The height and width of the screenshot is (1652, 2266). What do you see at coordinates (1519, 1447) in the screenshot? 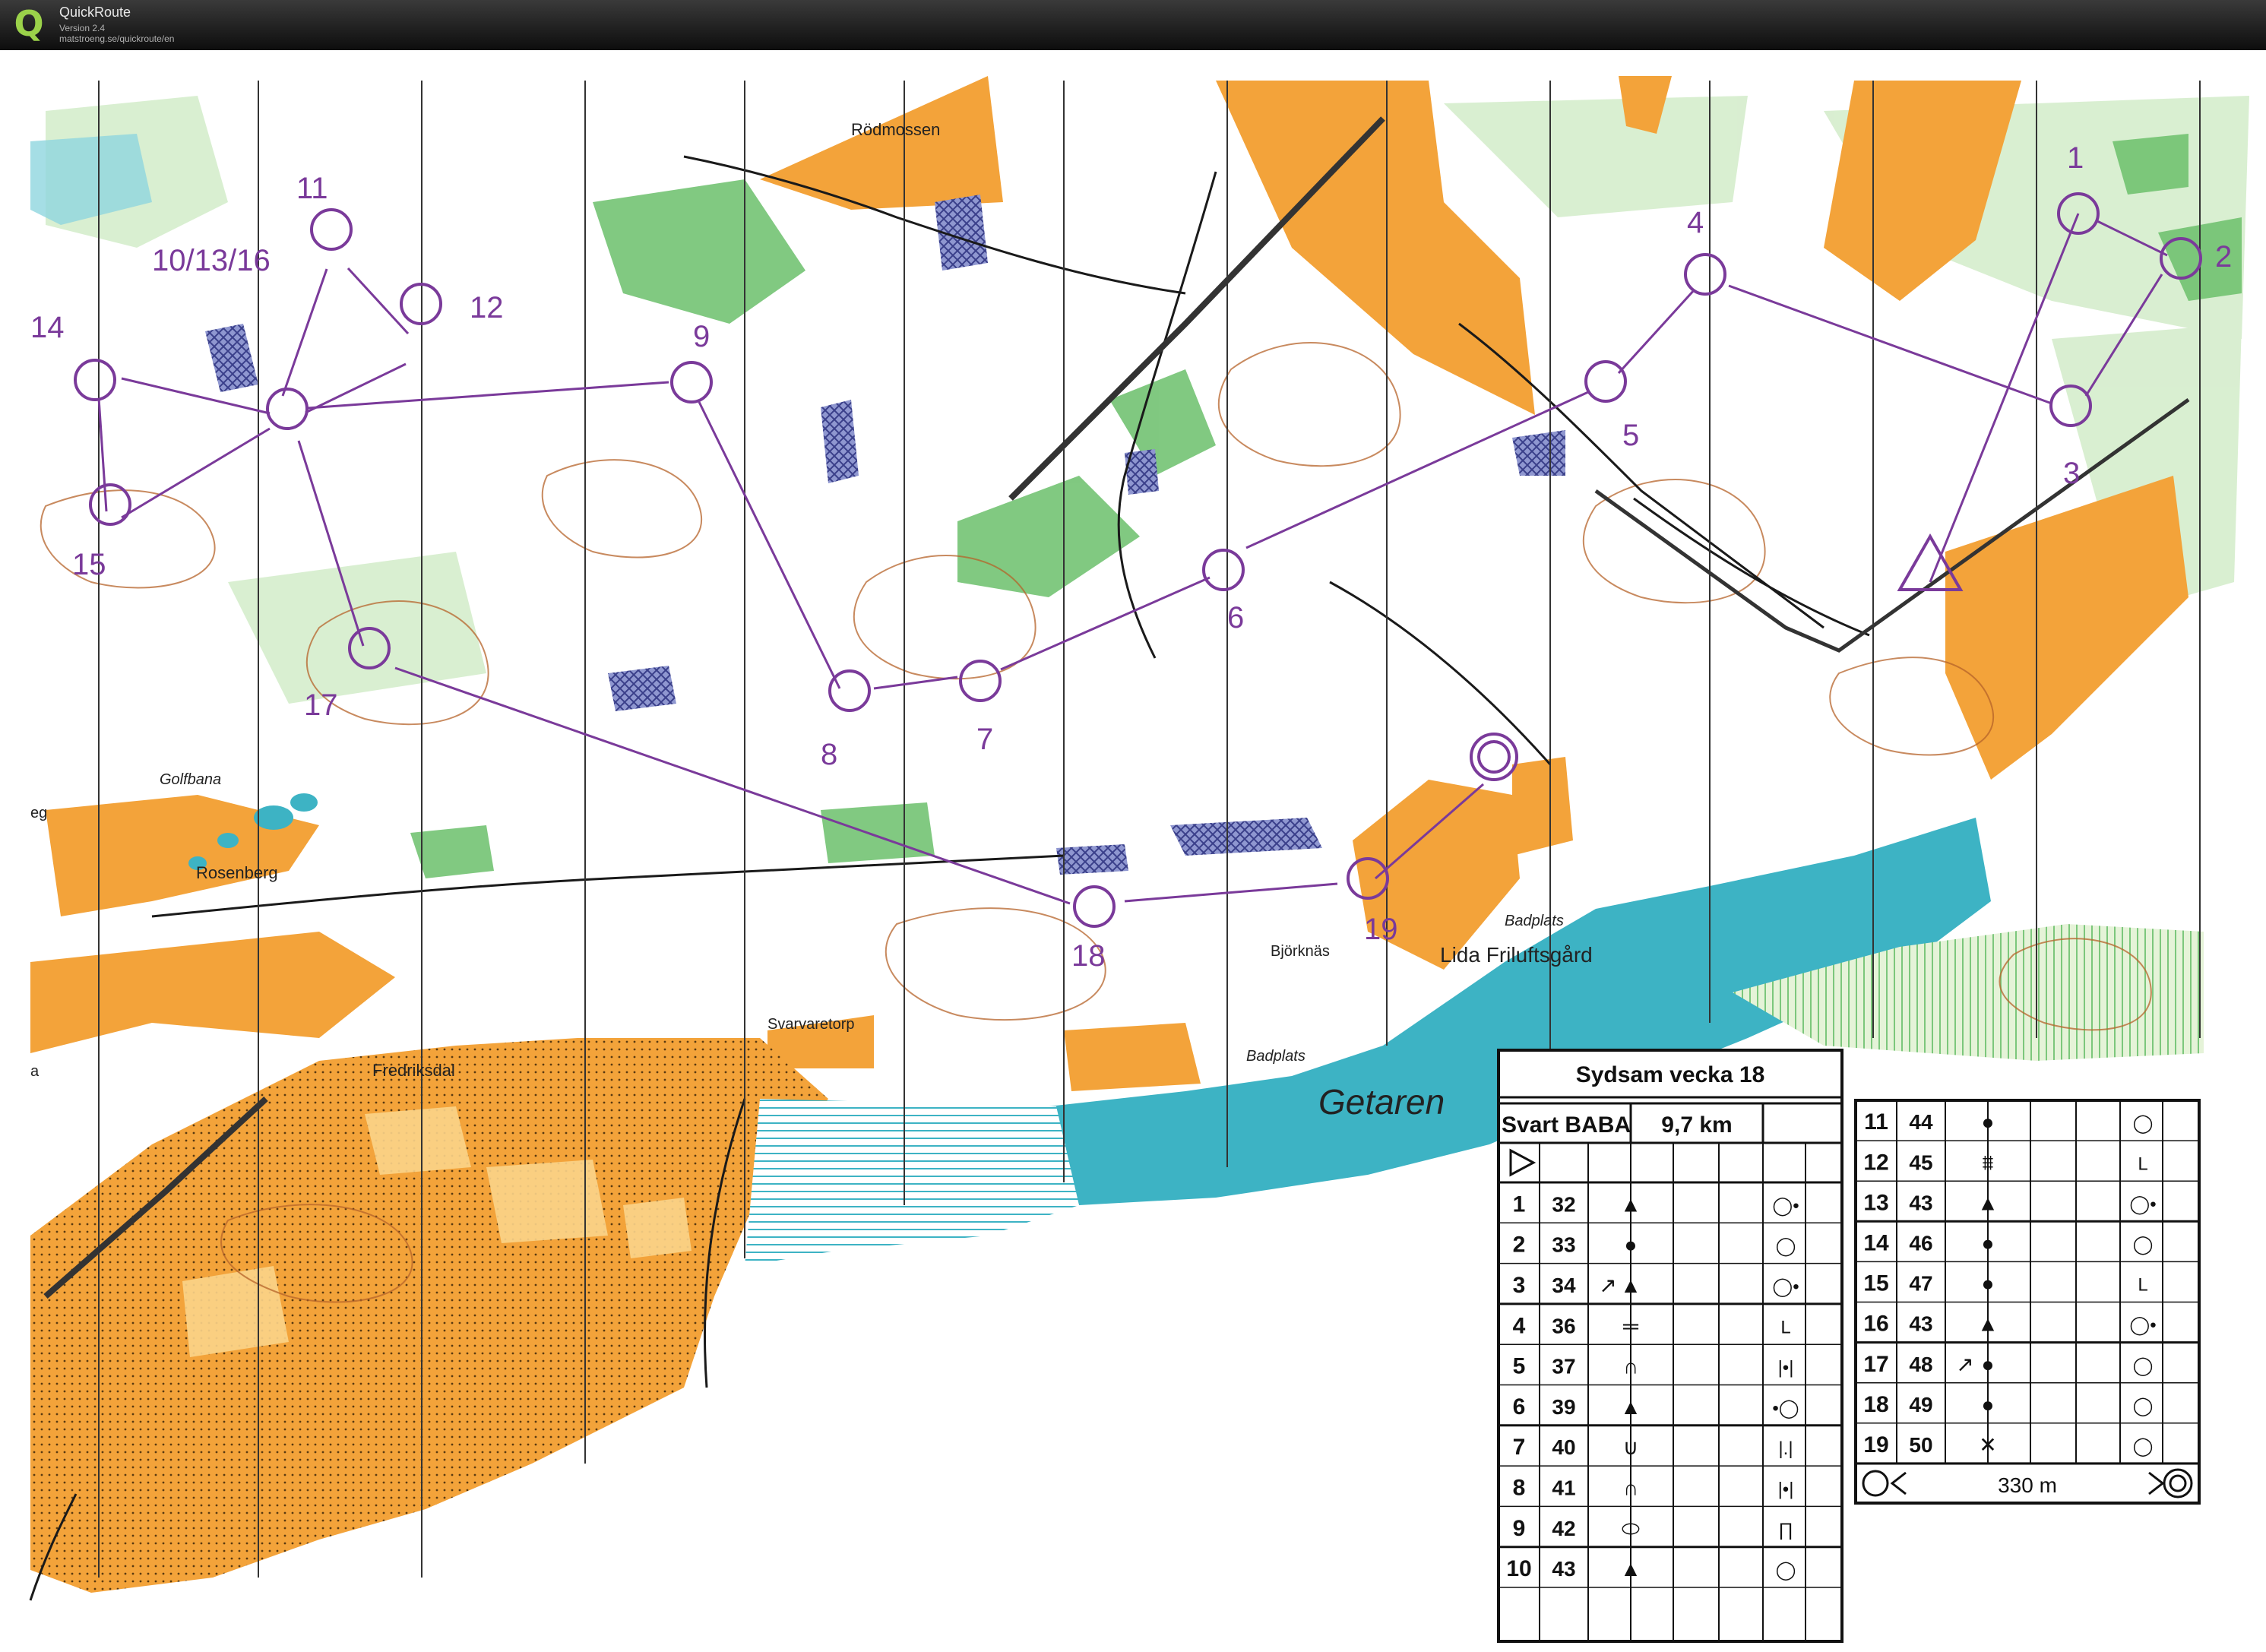
I see `row-number: 7` at bounding box center [1519, 1447].